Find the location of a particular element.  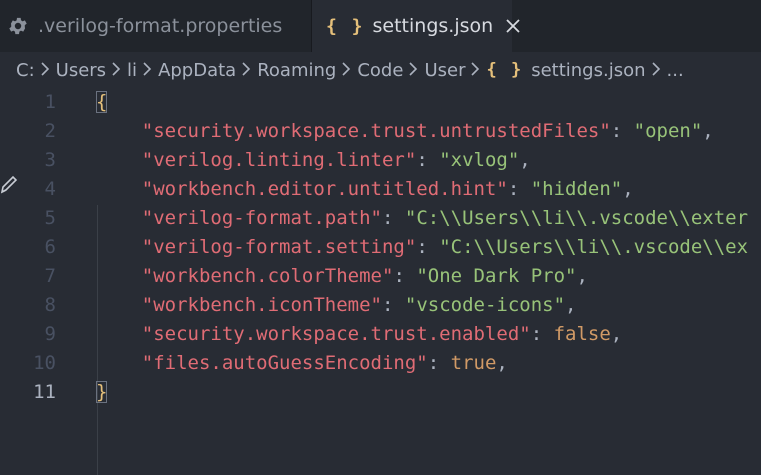

code-line: 10 "files.autoGuessEncoding": true, is located at coordinates (380, 363).